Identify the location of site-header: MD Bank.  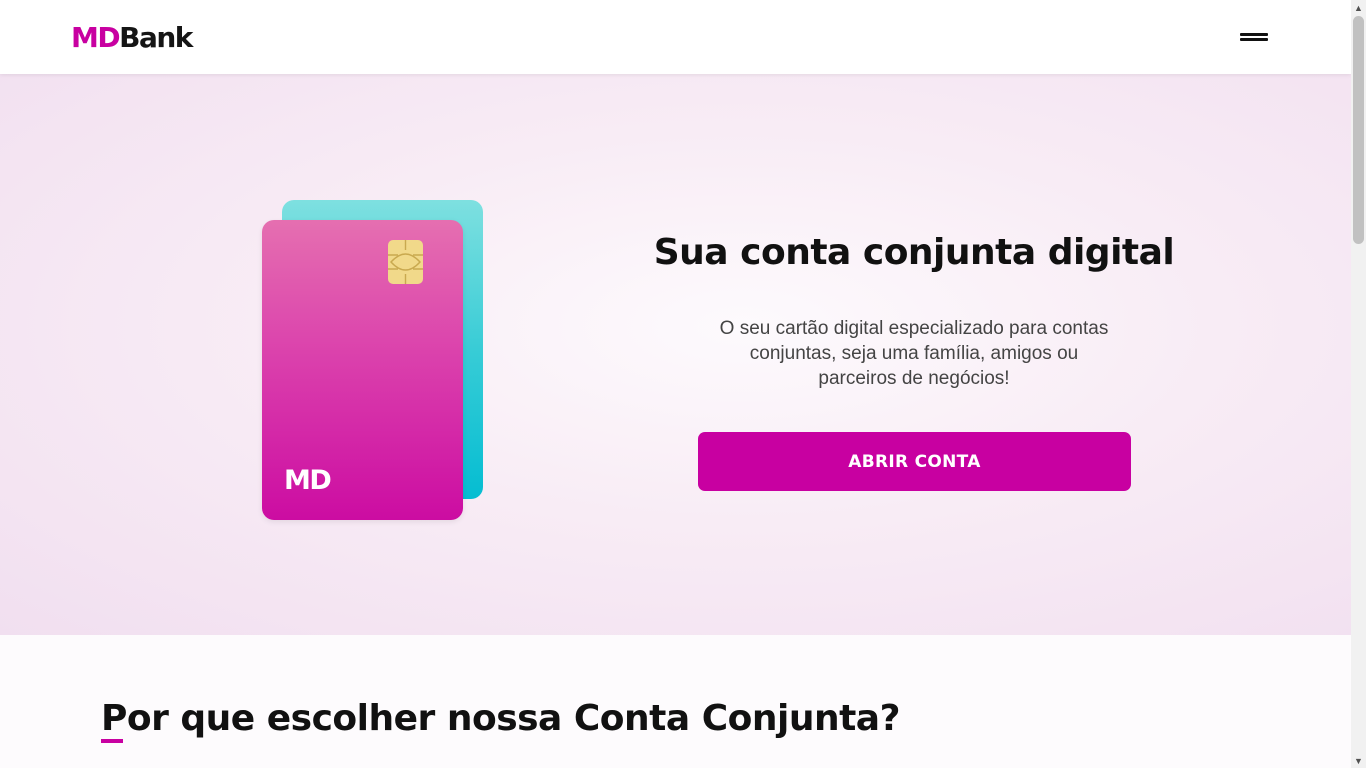
(675, 37).